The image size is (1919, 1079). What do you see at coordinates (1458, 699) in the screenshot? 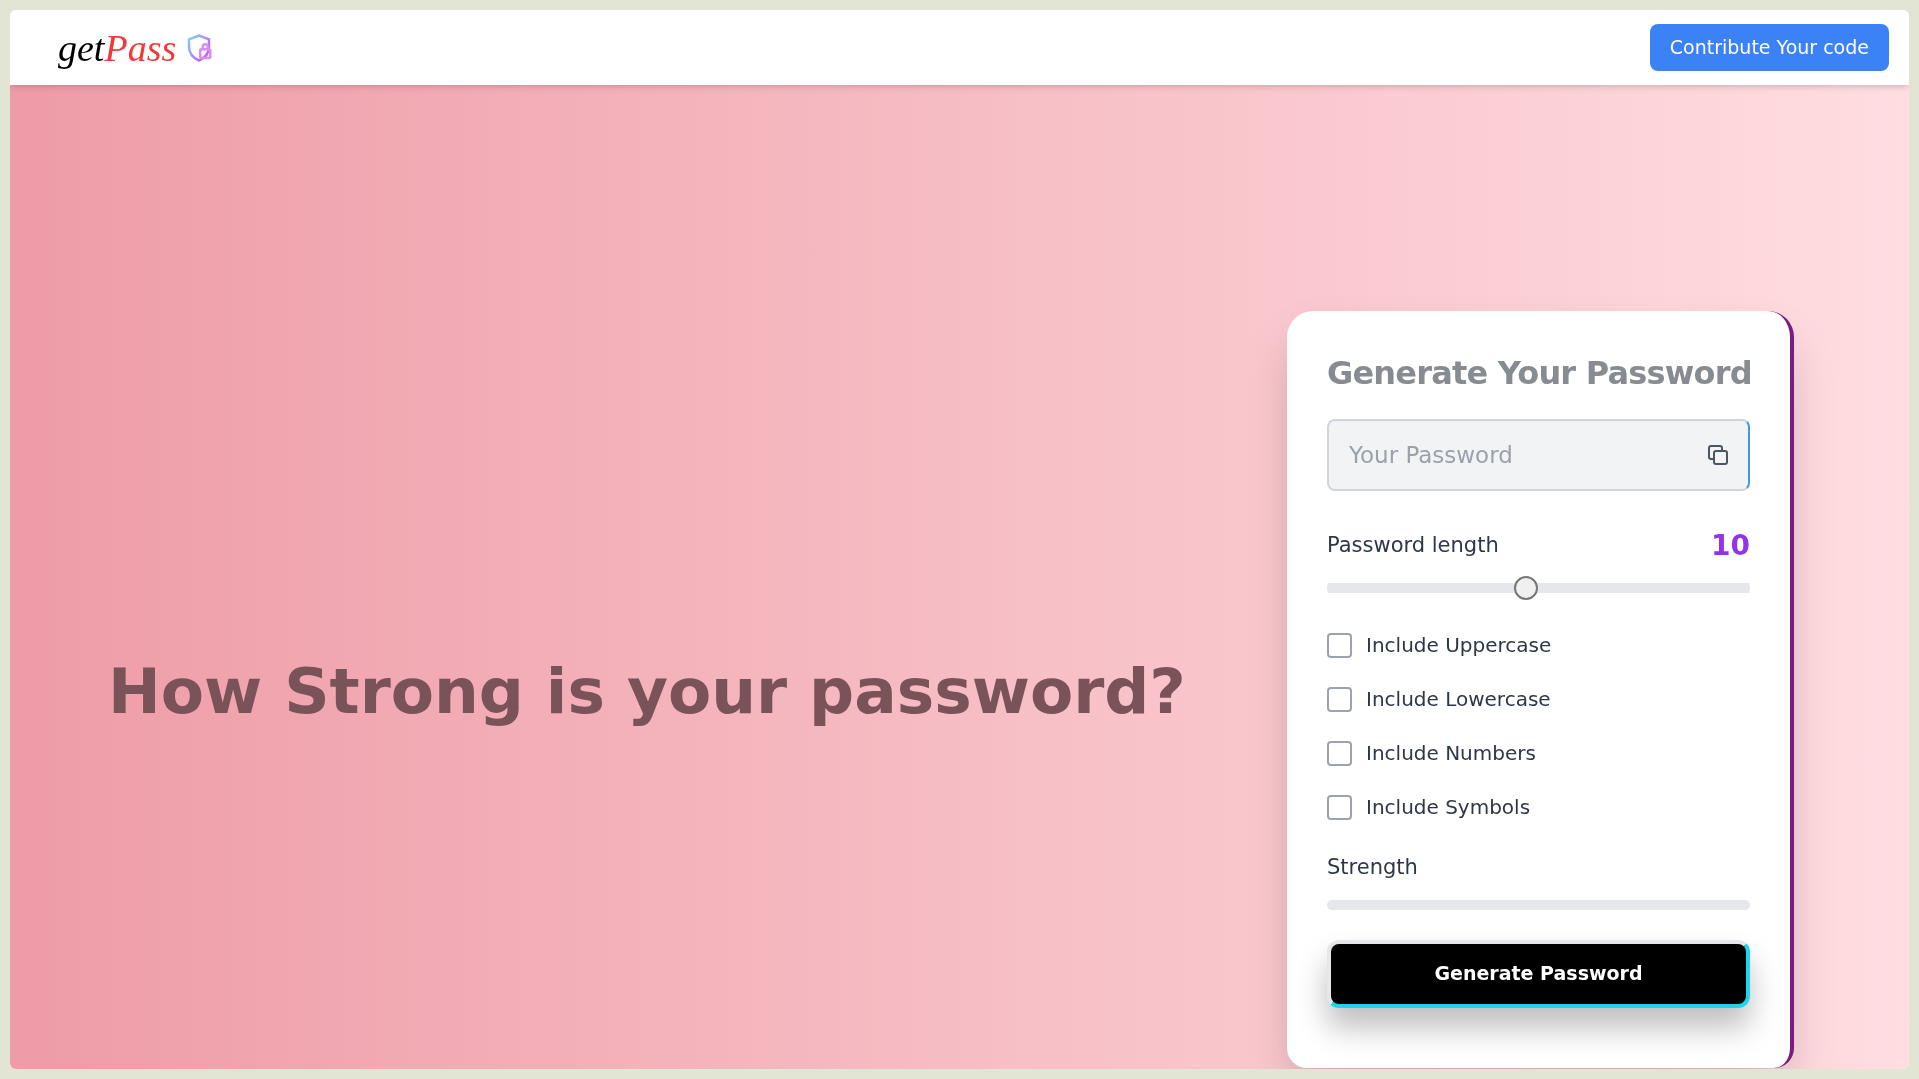
I see `option-label: Include Lowercase` at bounding box center [1458, 699].